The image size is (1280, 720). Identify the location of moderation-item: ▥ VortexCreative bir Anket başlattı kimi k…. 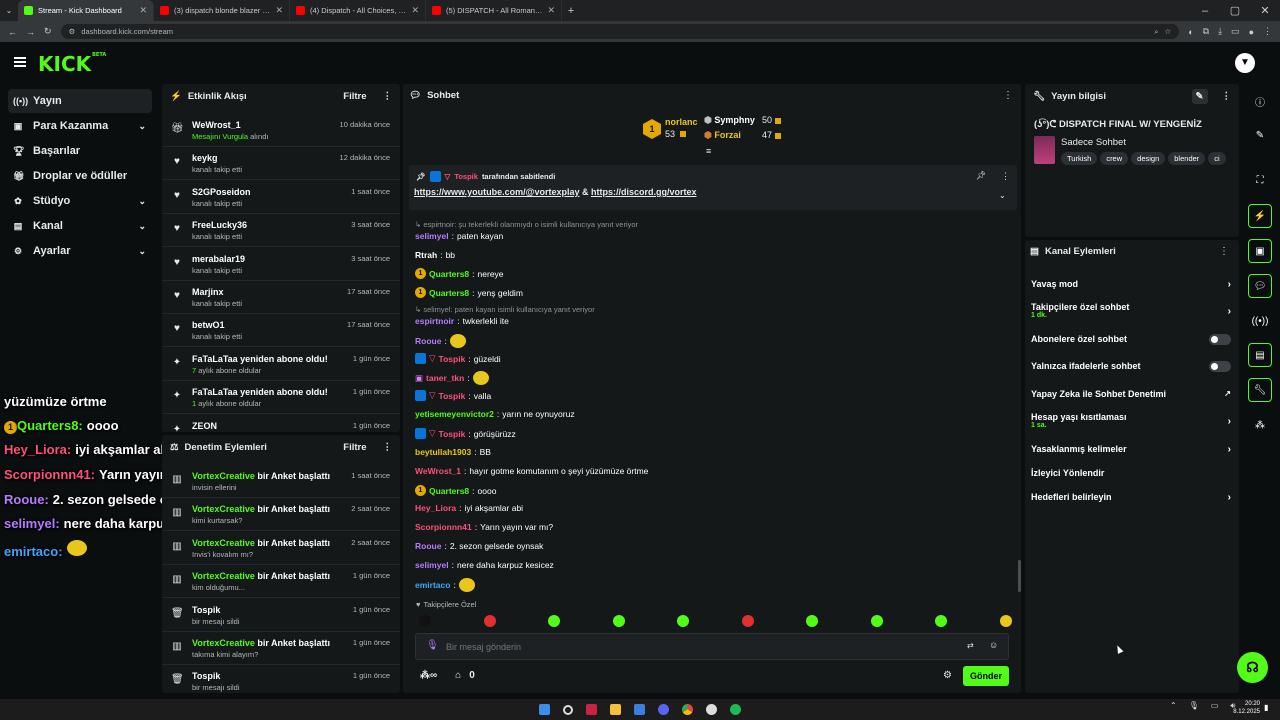
(281, 515).